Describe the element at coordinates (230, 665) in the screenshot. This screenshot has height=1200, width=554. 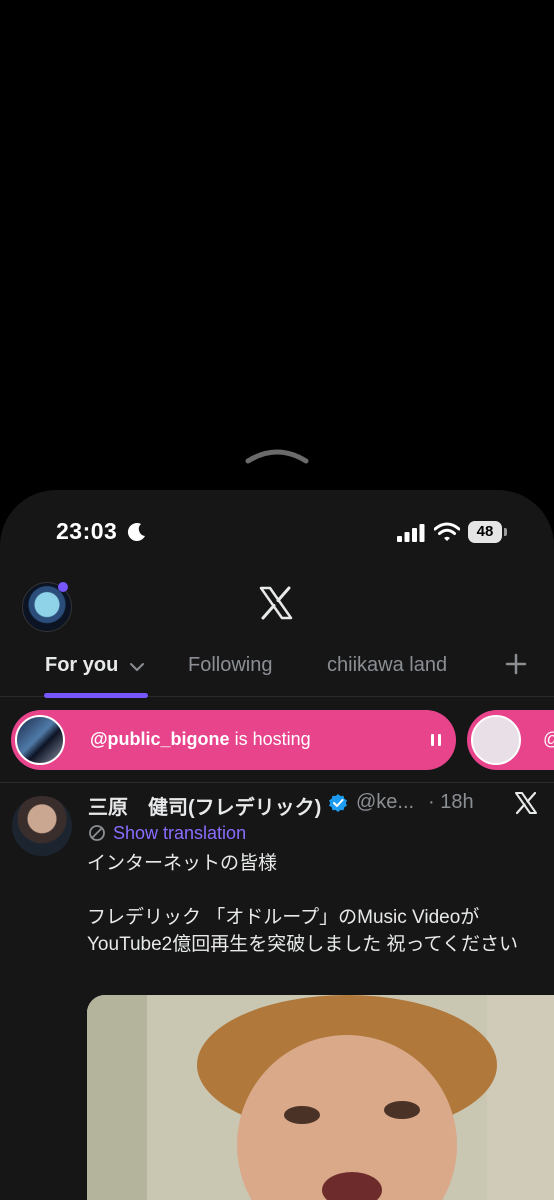
I see `tab-following: Following` at that location.